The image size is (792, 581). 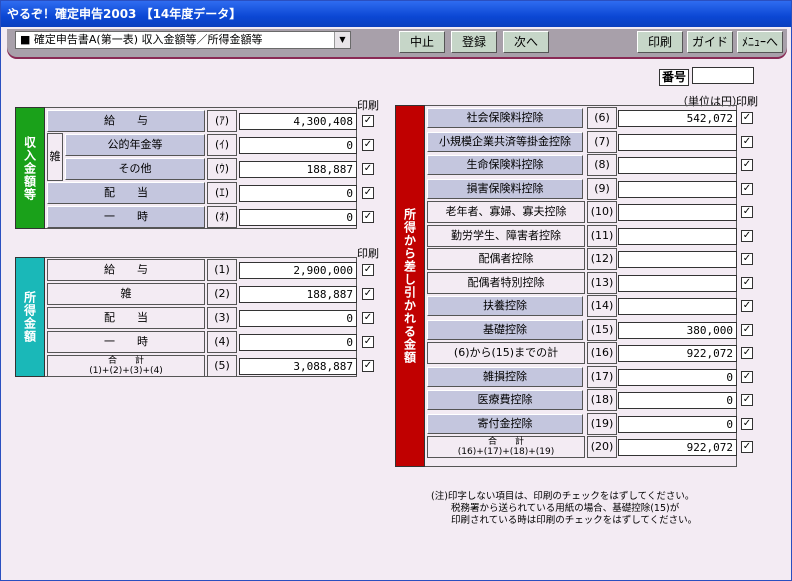 I want to click on guide-button: ガイド, so click(x=710, y=42).